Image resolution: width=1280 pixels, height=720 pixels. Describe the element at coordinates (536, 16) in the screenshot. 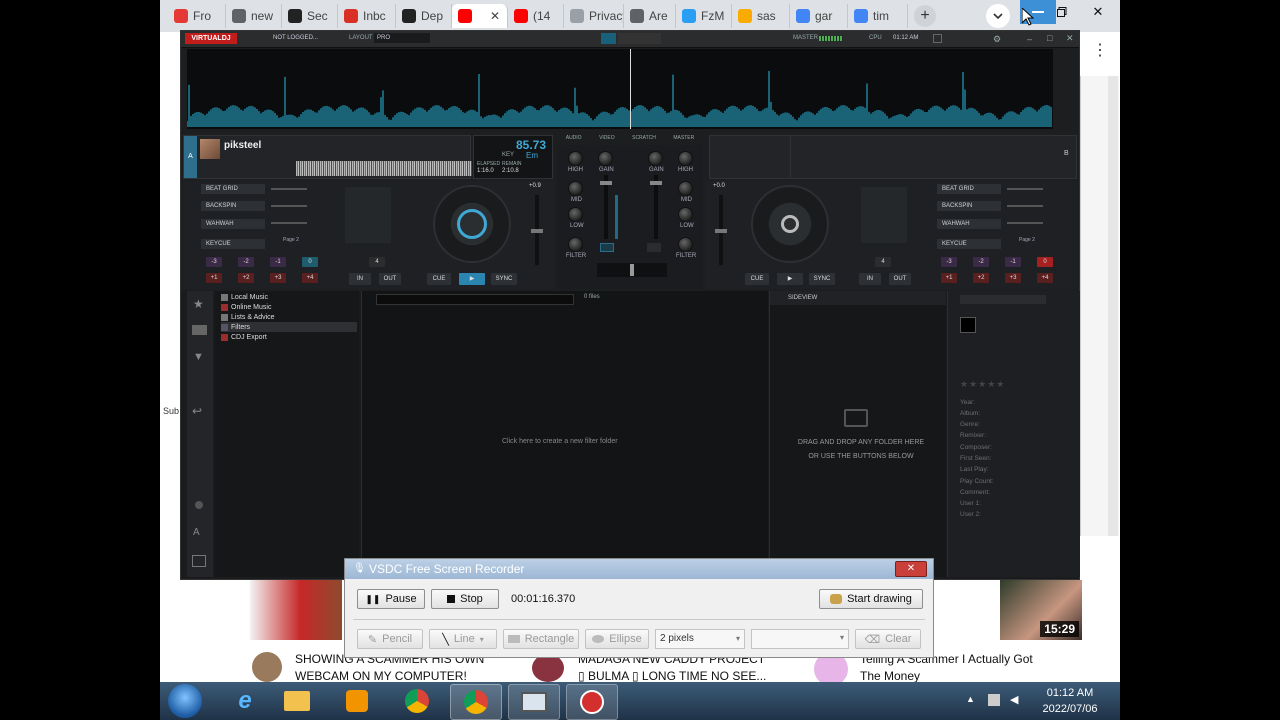

I see `browser-tab: (14` at that location.